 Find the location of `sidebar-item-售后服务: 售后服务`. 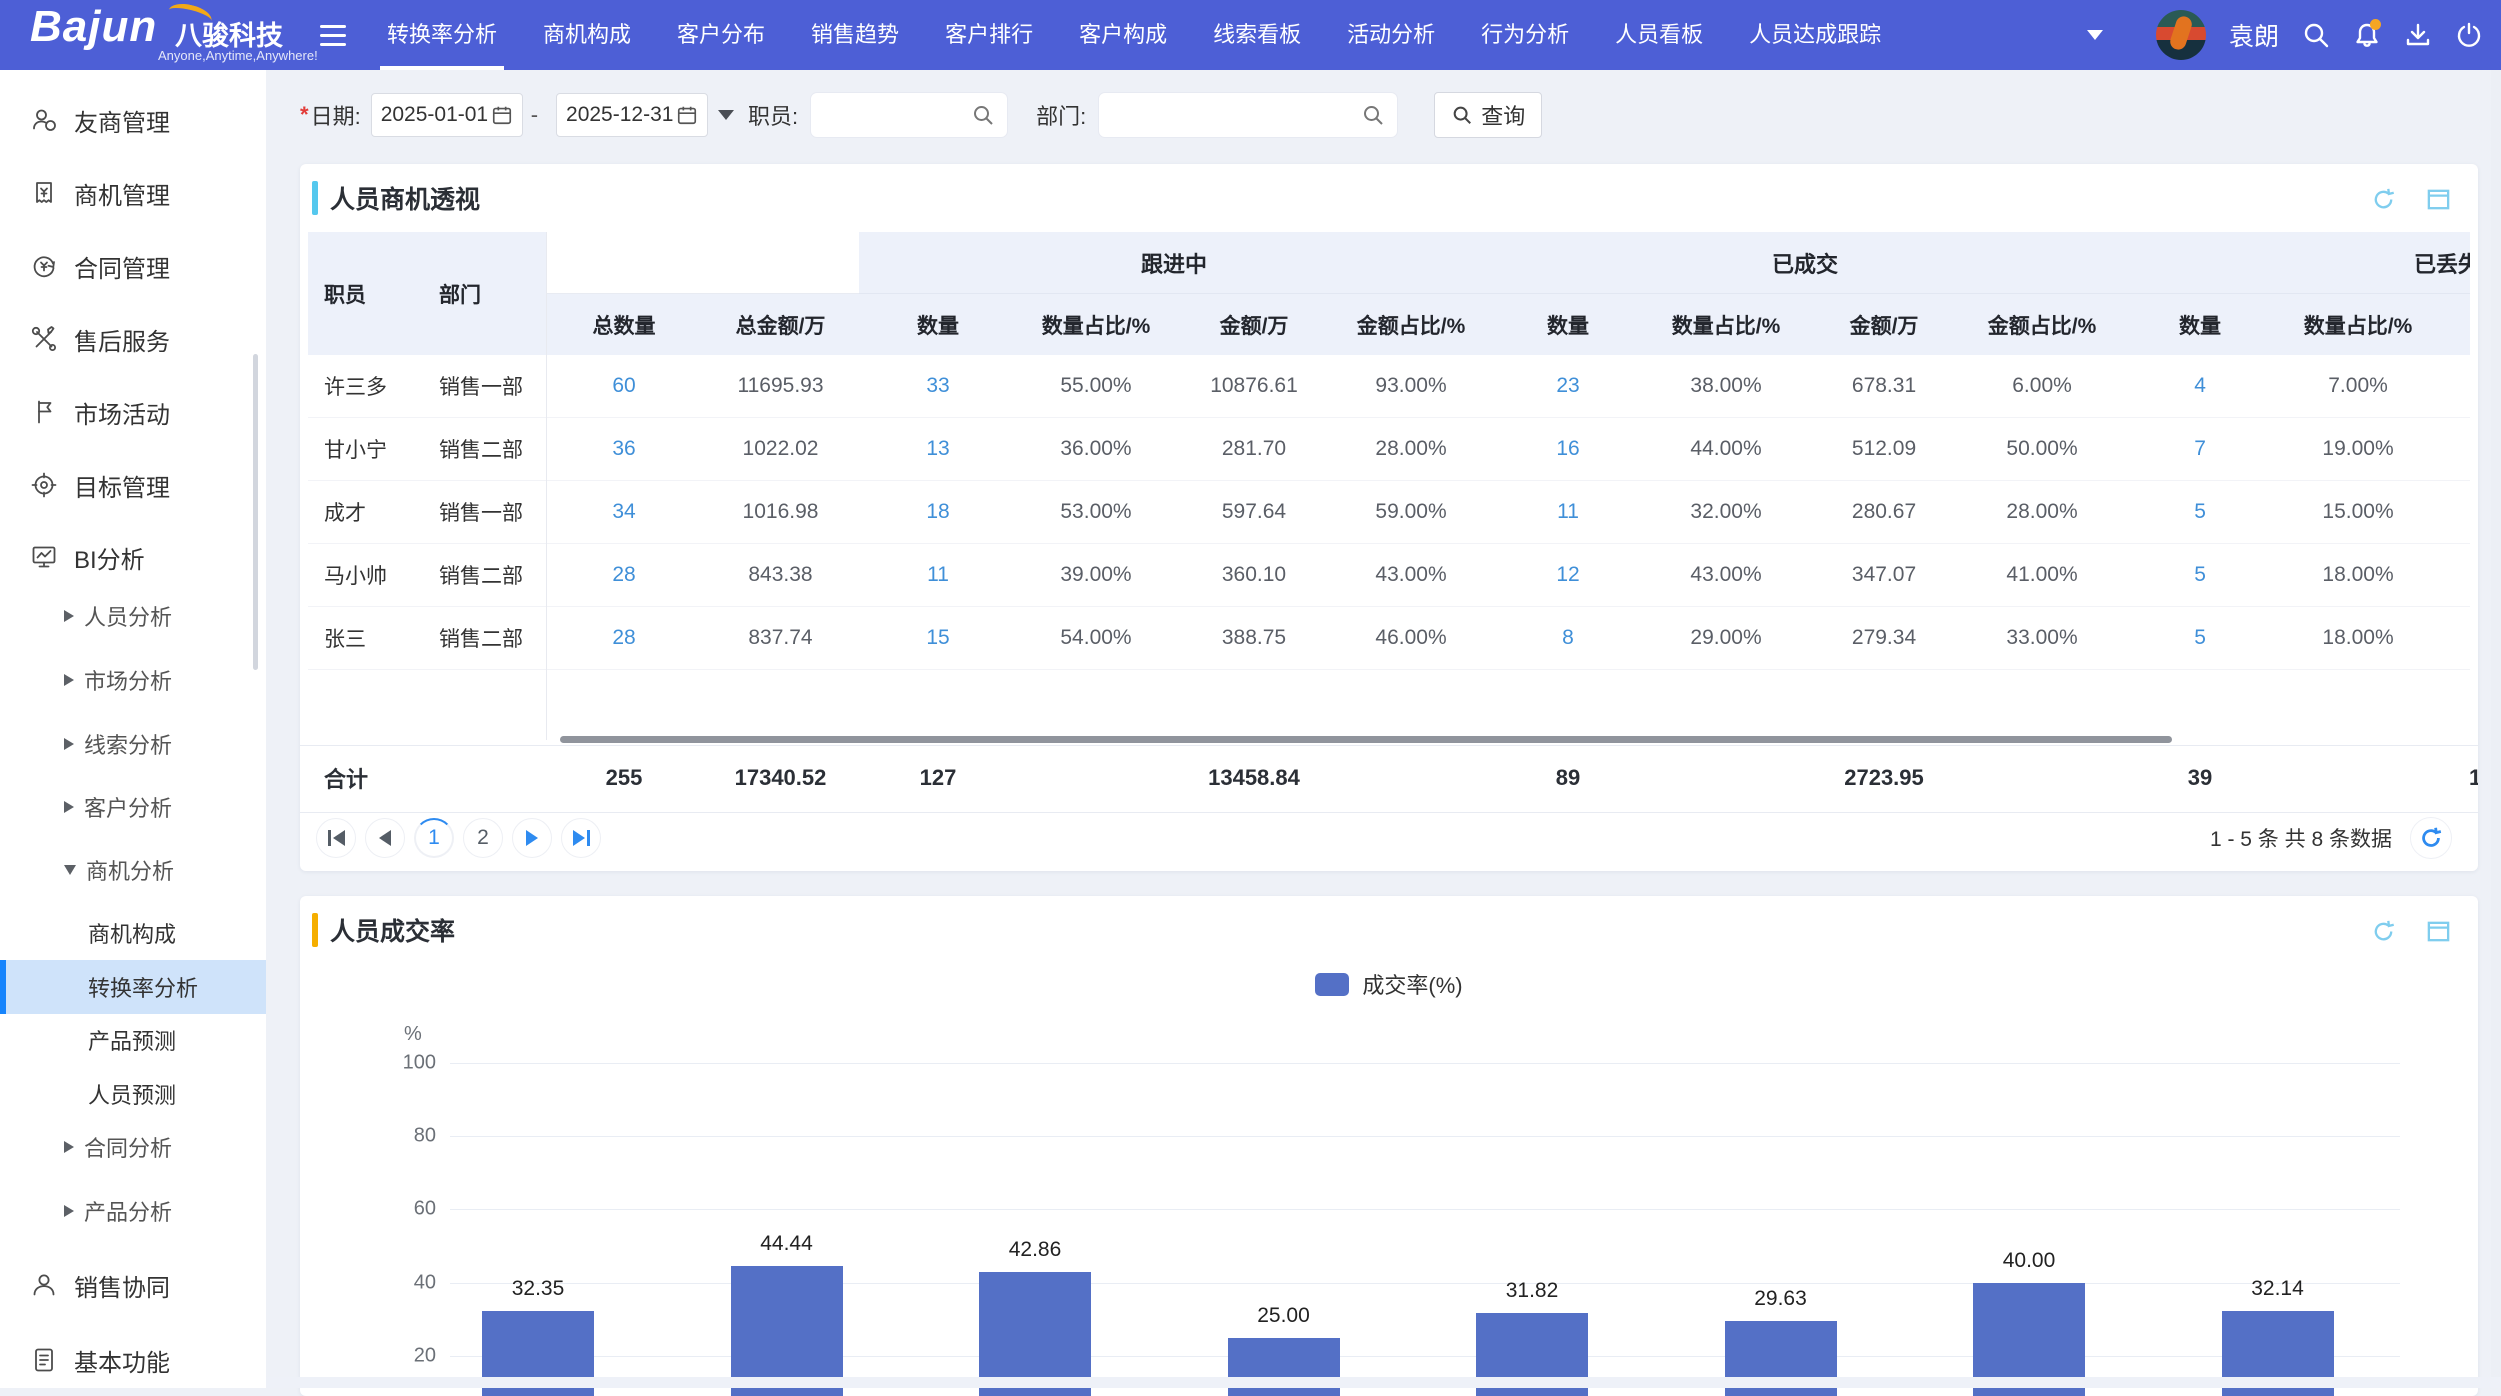

sidebar-item-售后服务: 售后服务 is located at coordinates (133, 339).